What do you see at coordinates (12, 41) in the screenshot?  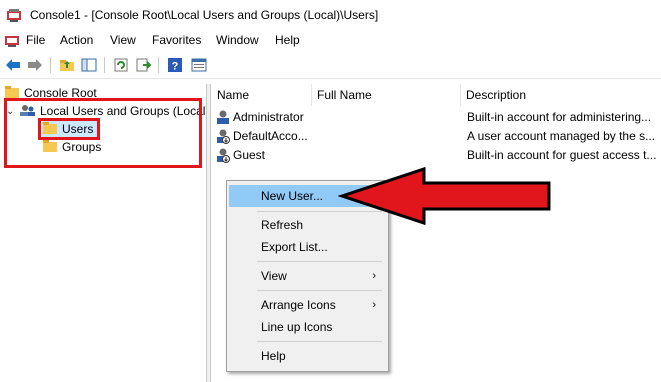 I see `system-menu-icon` at bounding box center [12, 41].